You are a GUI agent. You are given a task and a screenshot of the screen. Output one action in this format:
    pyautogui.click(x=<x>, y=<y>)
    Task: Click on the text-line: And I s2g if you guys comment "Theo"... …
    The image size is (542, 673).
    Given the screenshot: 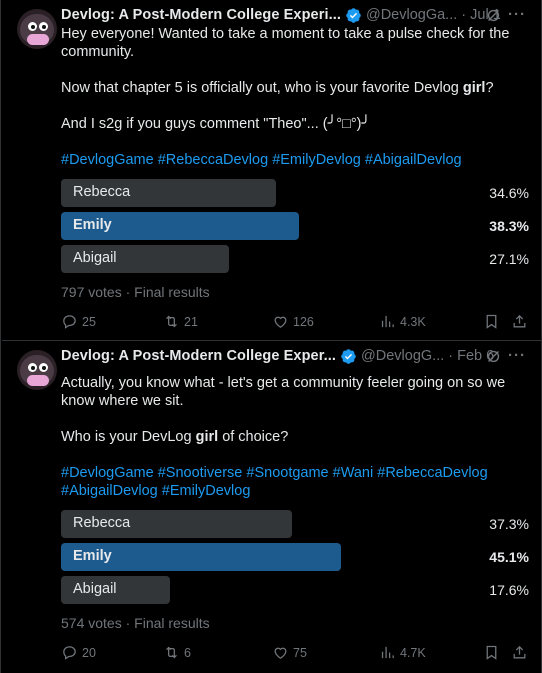 What is the action you would take?
    pyautogui.click(x=216, y=124)
    